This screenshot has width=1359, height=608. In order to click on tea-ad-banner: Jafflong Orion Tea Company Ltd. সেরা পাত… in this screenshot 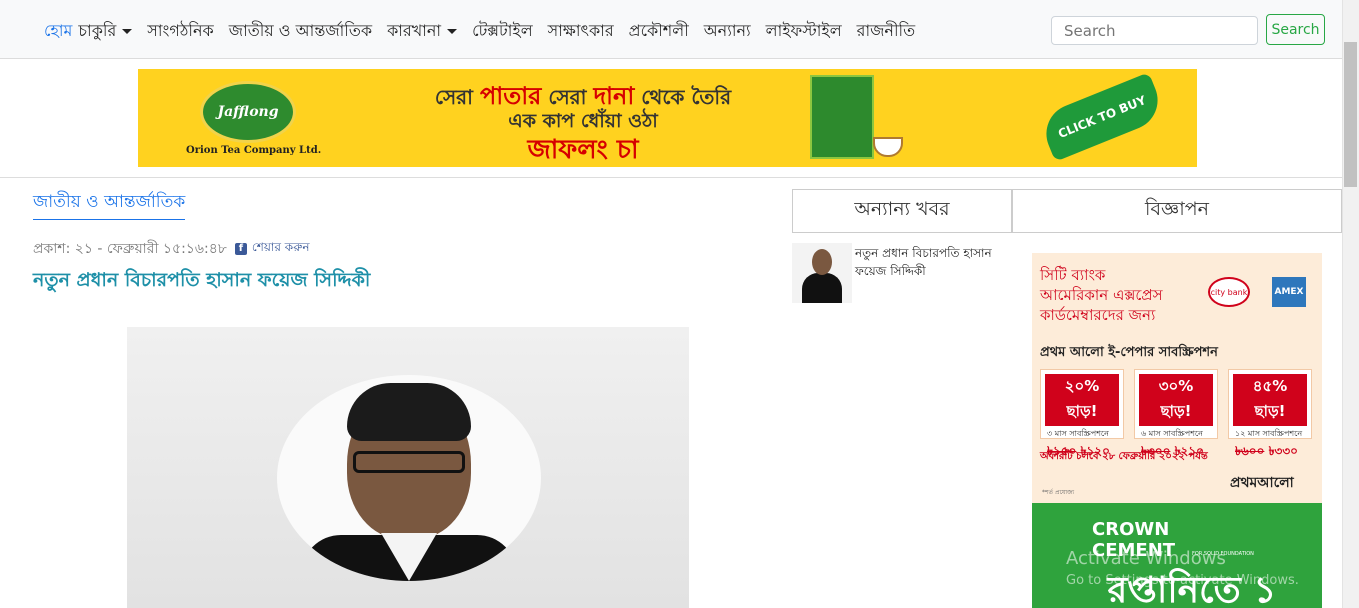, I will do `click(667, 118)`.